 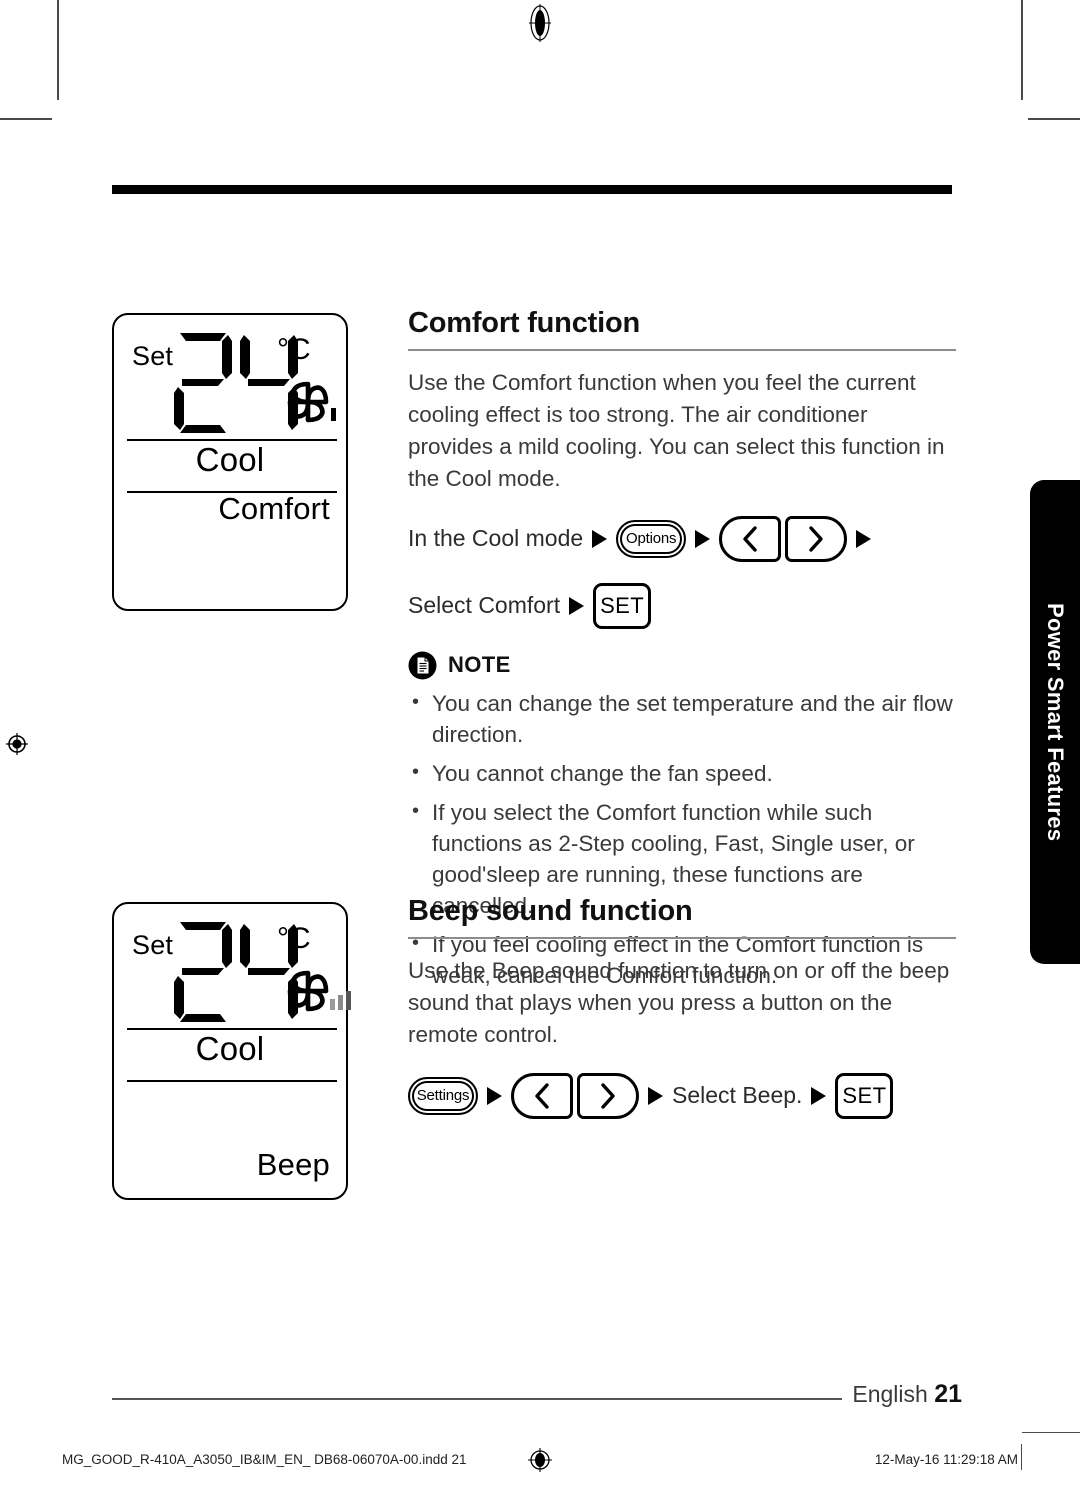 I want to click on lcd-display-comfort: Set °C Cool Comfort, so click(x=230, y=462).